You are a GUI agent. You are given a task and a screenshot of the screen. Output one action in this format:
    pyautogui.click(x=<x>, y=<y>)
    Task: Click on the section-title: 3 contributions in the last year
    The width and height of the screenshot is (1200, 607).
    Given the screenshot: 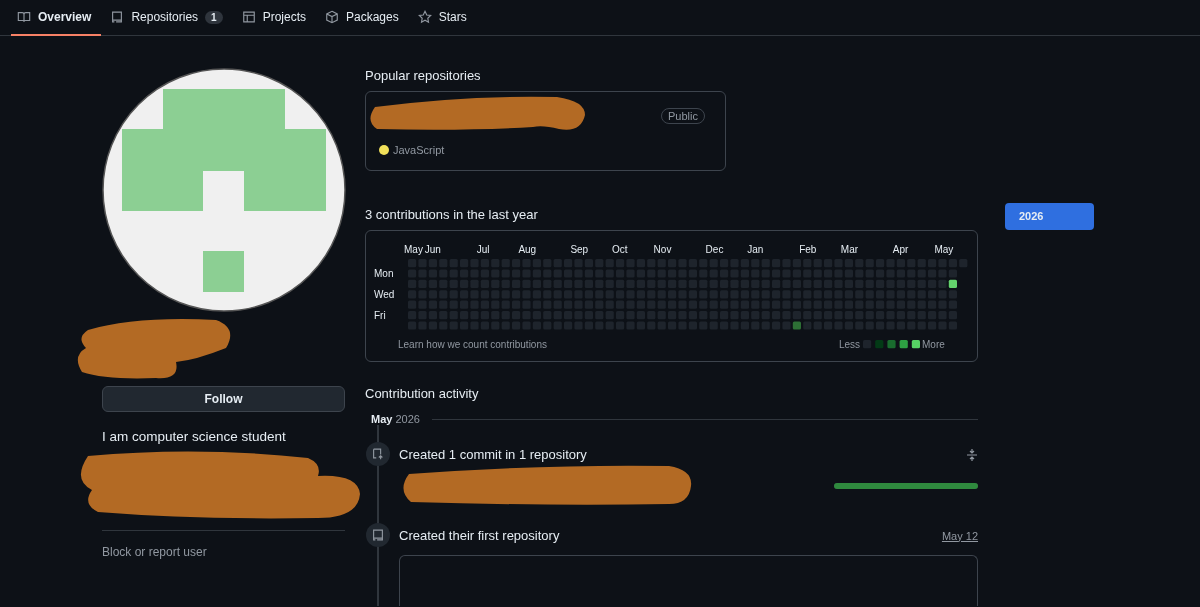 What is the action you would take?
    pyautogui.click(x=452, y=214)
    